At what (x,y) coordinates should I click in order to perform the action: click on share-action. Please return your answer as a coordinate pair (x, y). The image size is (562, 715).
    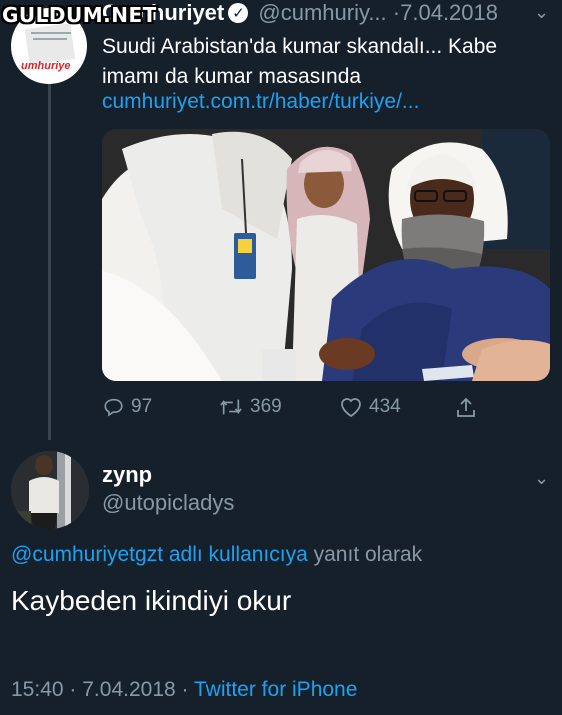
    Looking at the image, I should click on (466, 408).